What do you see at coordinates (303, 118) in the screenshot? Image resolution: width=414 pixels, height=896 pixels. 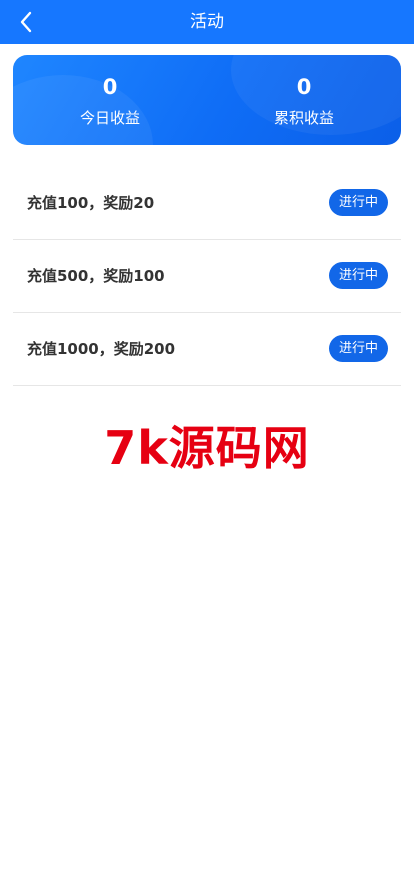 I see `total-earnings-label: 累积收益` at bounding box center [303, 118].